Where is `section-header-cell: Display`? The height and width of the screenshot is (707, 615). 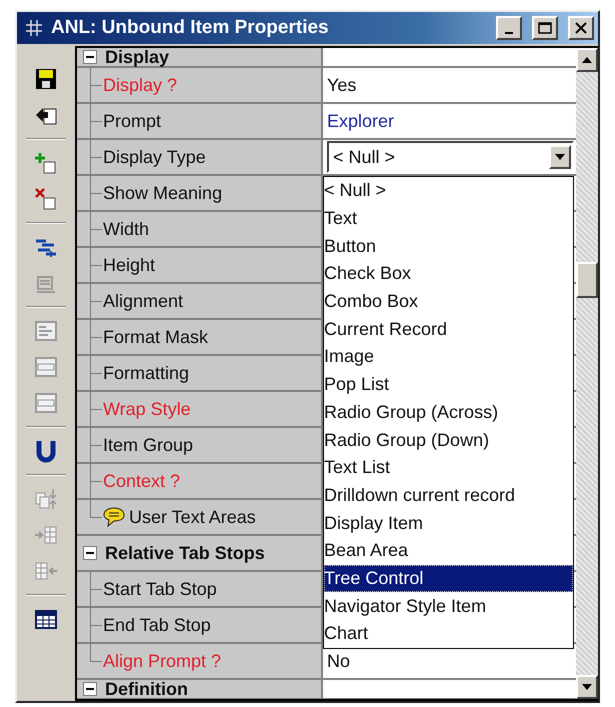 section-header-cell: Display is located at coordinates (200, 57).